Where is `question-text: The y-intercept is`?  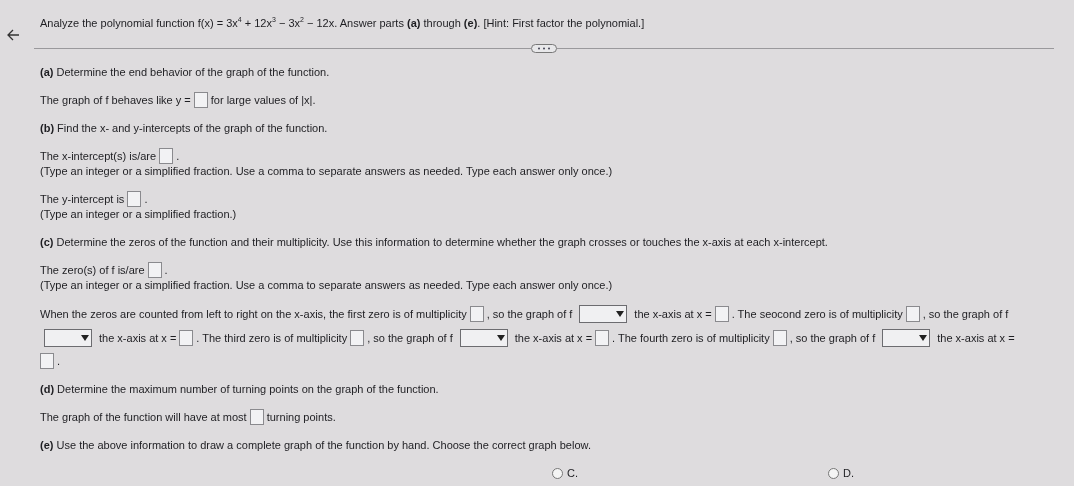
question-text: The y-intercept is is located at coordinates (82, 199).